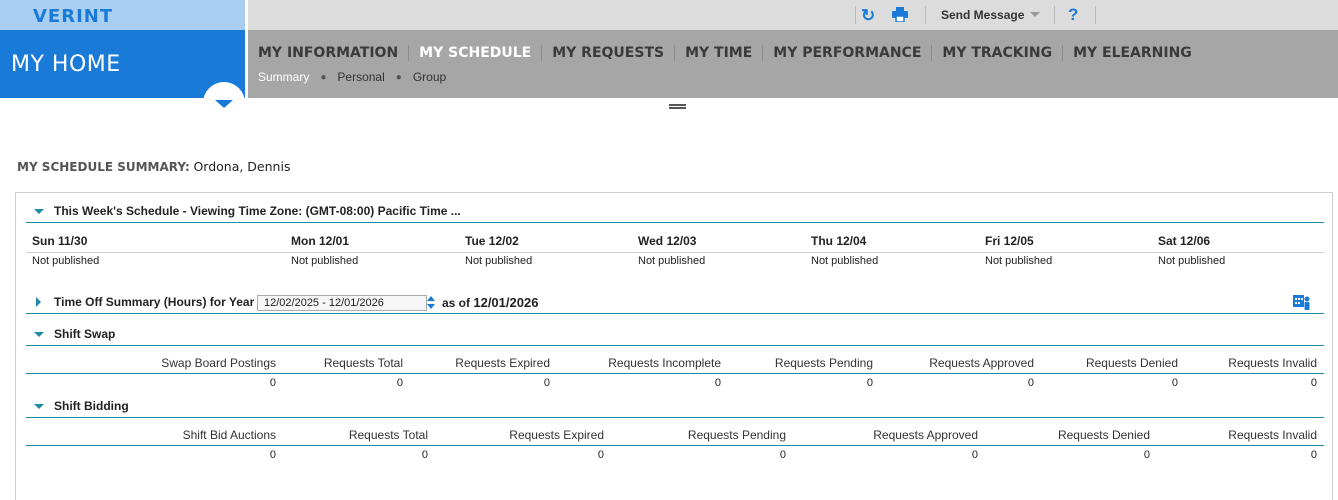 The height and width of the screenshot is (500, 1338). Describe the element at coordinates (675, 303) in the screenshot. I see `section-time-off: Time Off Summary (Hours) for Year` at that location.